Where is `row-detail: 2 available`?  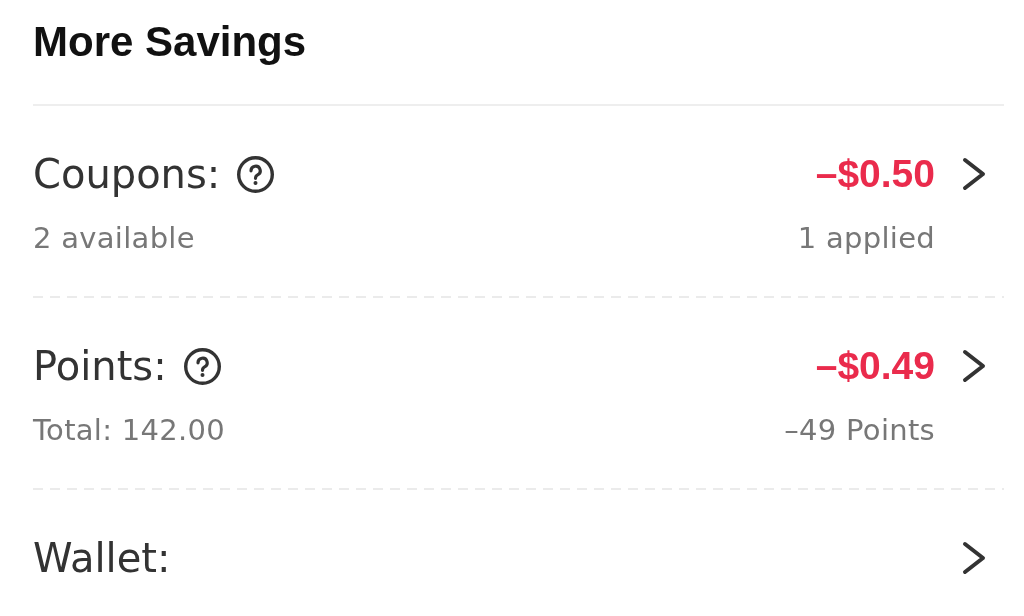 row-detail: 2 available is located at coordinates (114, 238).